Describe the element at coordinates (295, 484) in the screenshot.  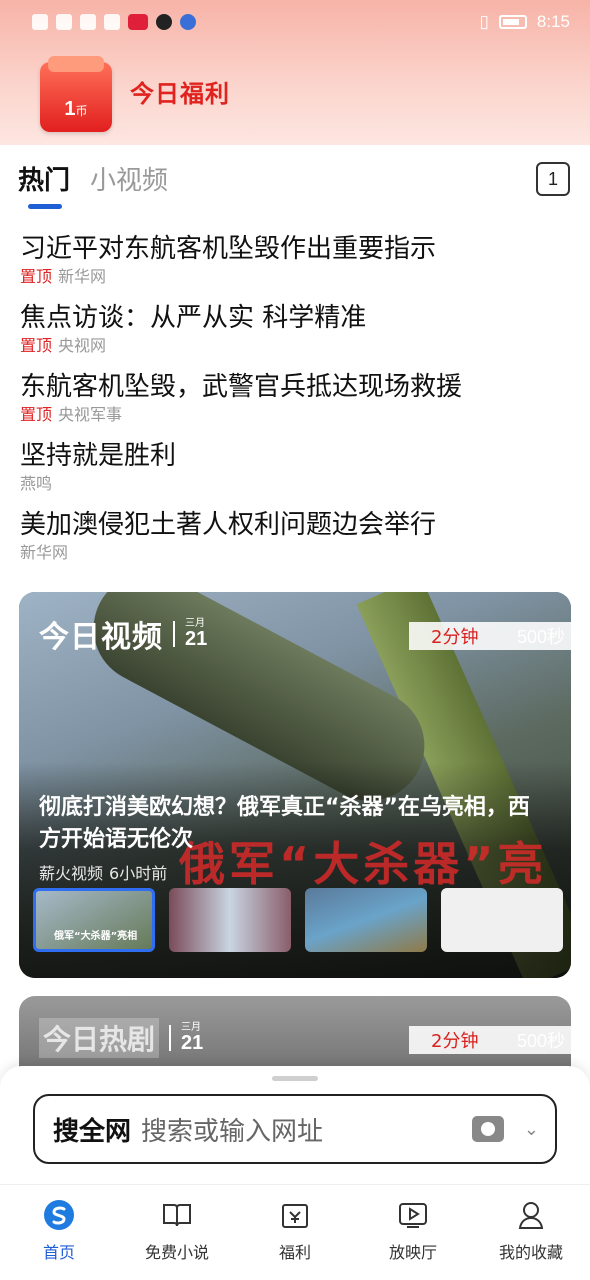
I see `news-meta: 燕鸣` at that location.